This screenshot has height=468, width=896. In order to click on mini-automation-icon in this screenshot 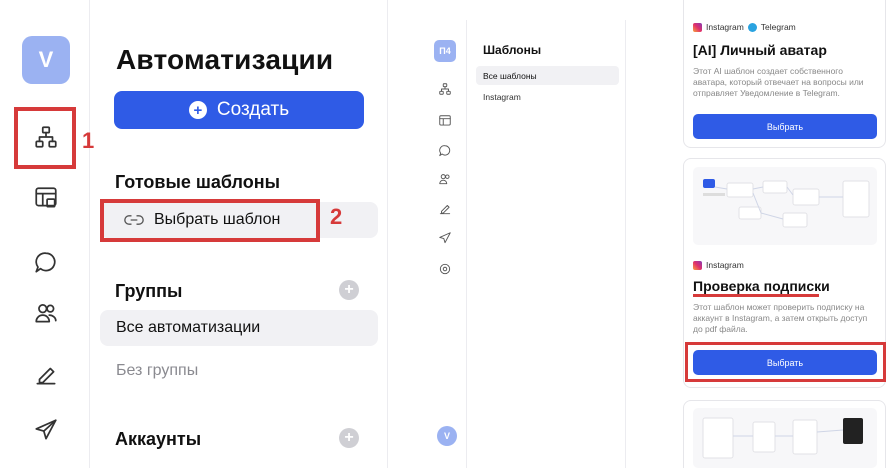, I will do `click(445, 89)`.